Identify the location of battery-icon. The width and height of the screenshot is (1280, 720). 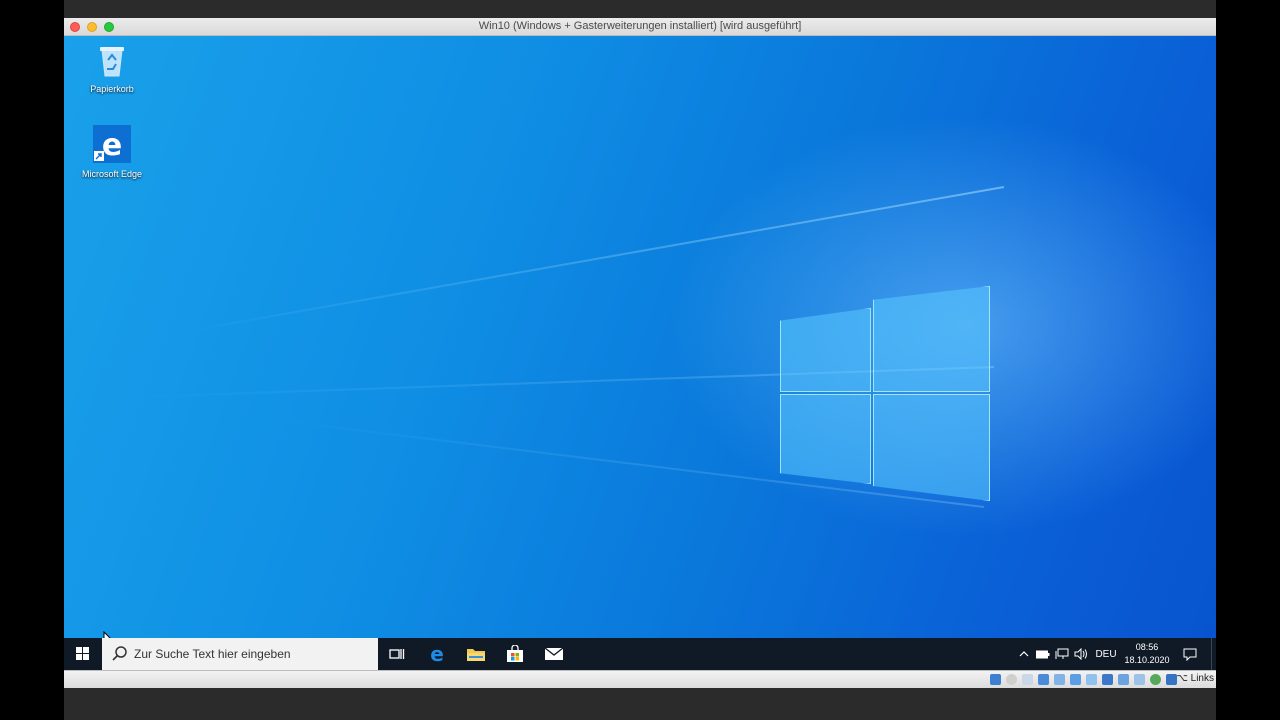
(1043, 654).